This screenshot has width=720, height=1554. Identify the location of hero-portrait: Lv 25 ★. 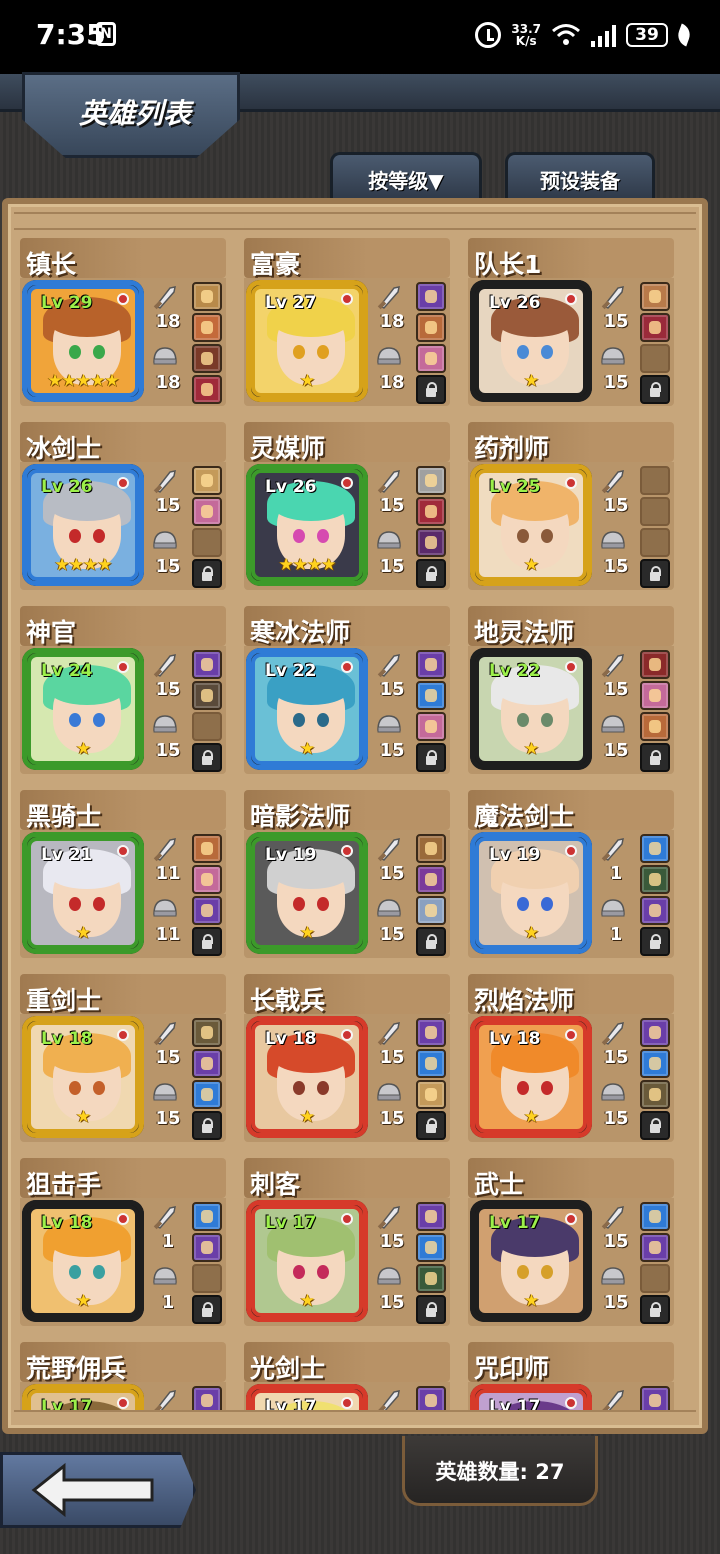
(531, 525).